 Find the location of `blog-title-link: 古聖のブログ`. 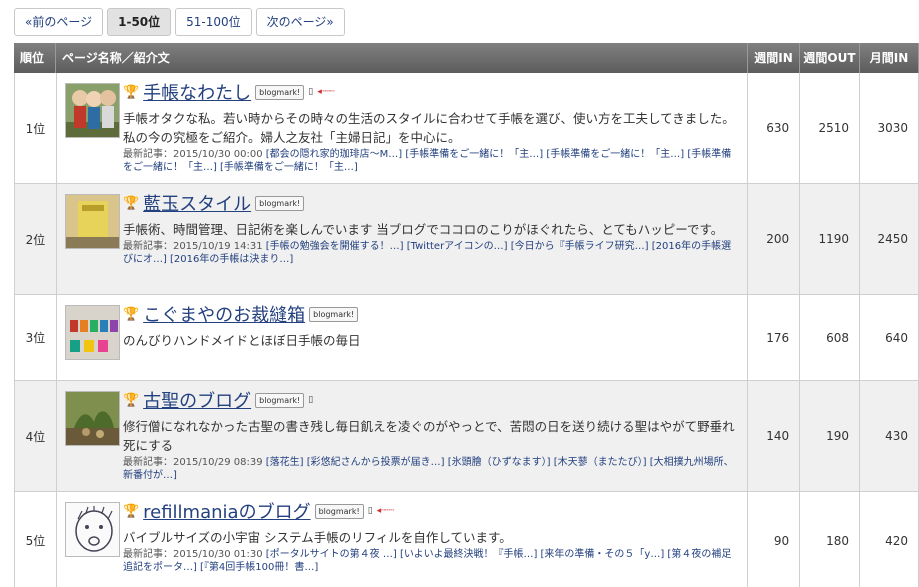

blog-title-link: 古聖のブログ is located at coordinates (197, 400).